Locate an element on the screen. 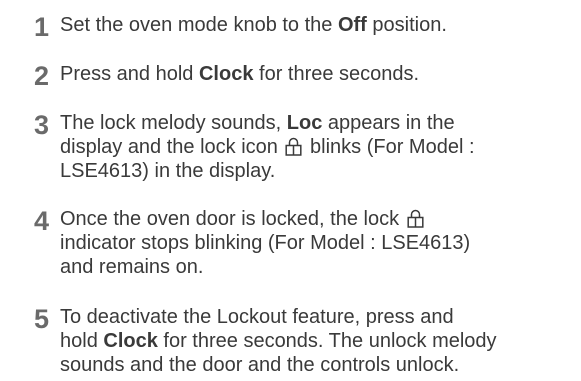 Image resolution: width=581 pixels, height=381 pixels. step-text-line: Press and hold Clock for three seconds. is located at coordinates (305, 74).